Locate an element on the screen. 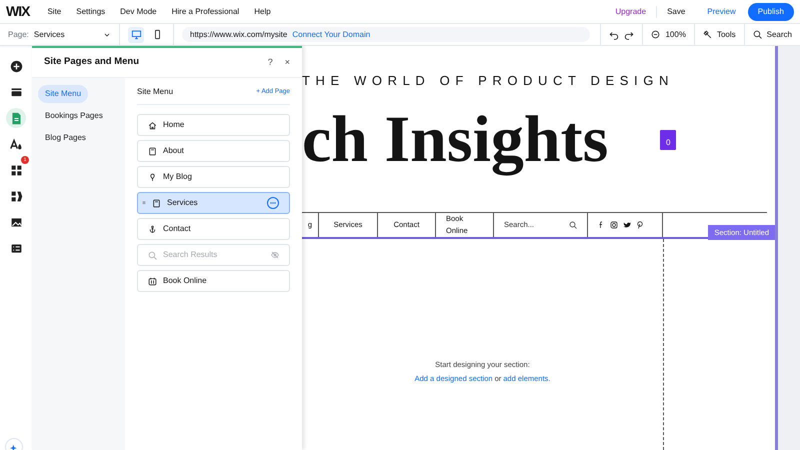 The height and width of the screenshot is (450, 800). sections-icon is located at coordinates (16, 92).